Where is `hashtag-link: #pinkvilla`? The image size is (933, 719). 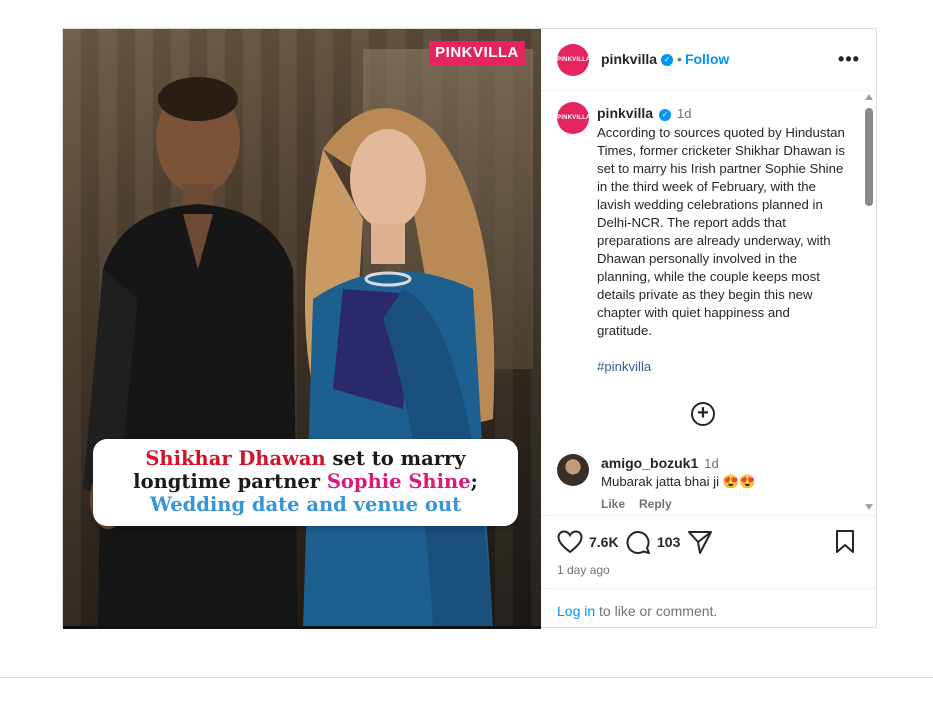
hashtag-link: #pinkvilla is located at coordinates (722, 367).